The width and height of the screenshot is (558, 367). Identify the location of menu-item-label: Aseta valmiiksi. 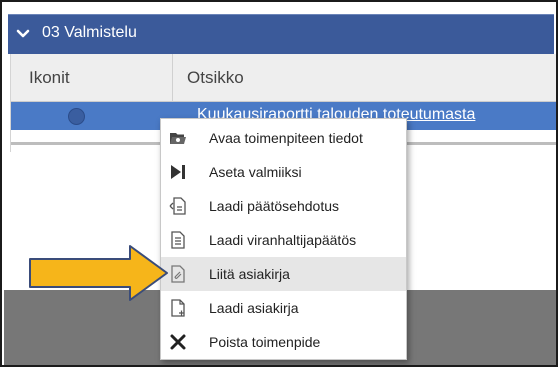
(255, 172).